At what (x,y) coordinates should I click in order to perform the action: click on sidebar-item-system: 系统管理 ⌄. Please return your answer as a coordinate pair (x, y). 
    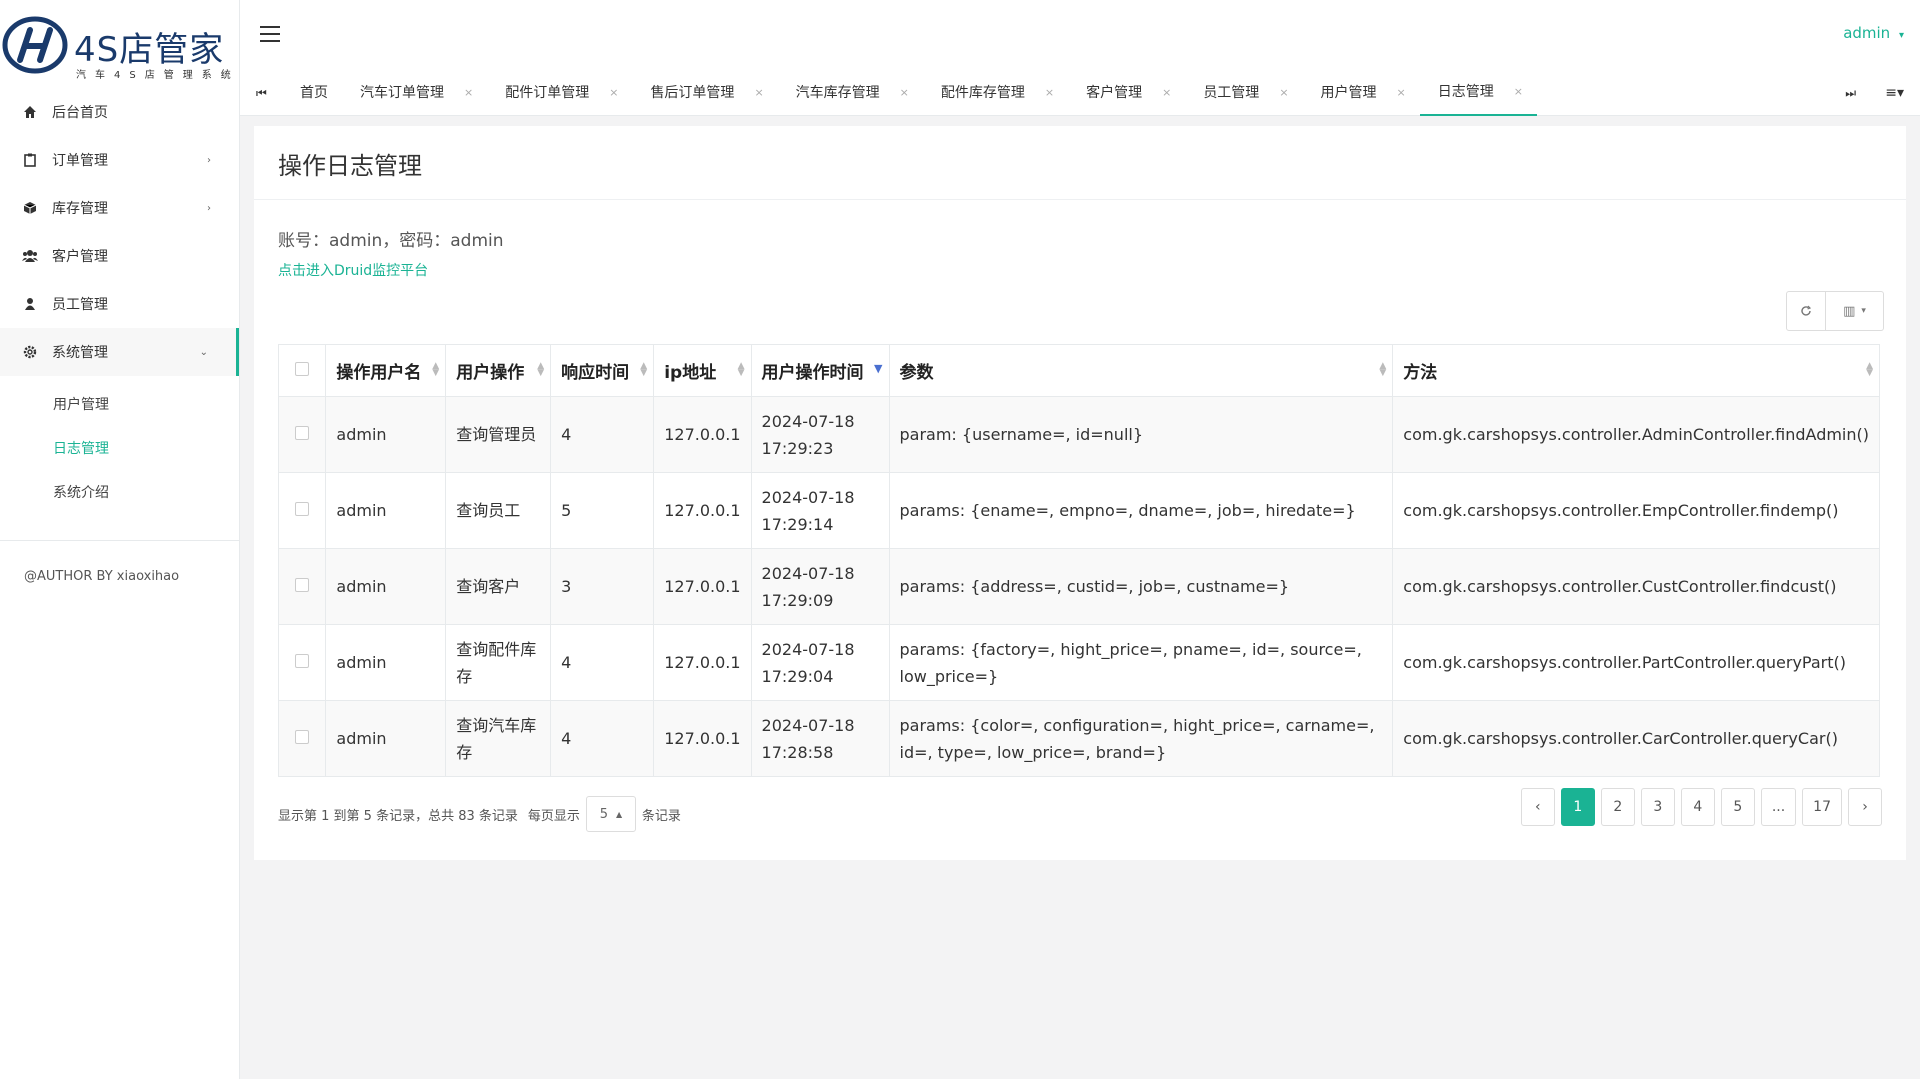
    Looking at the image, I should click on (119, 352).